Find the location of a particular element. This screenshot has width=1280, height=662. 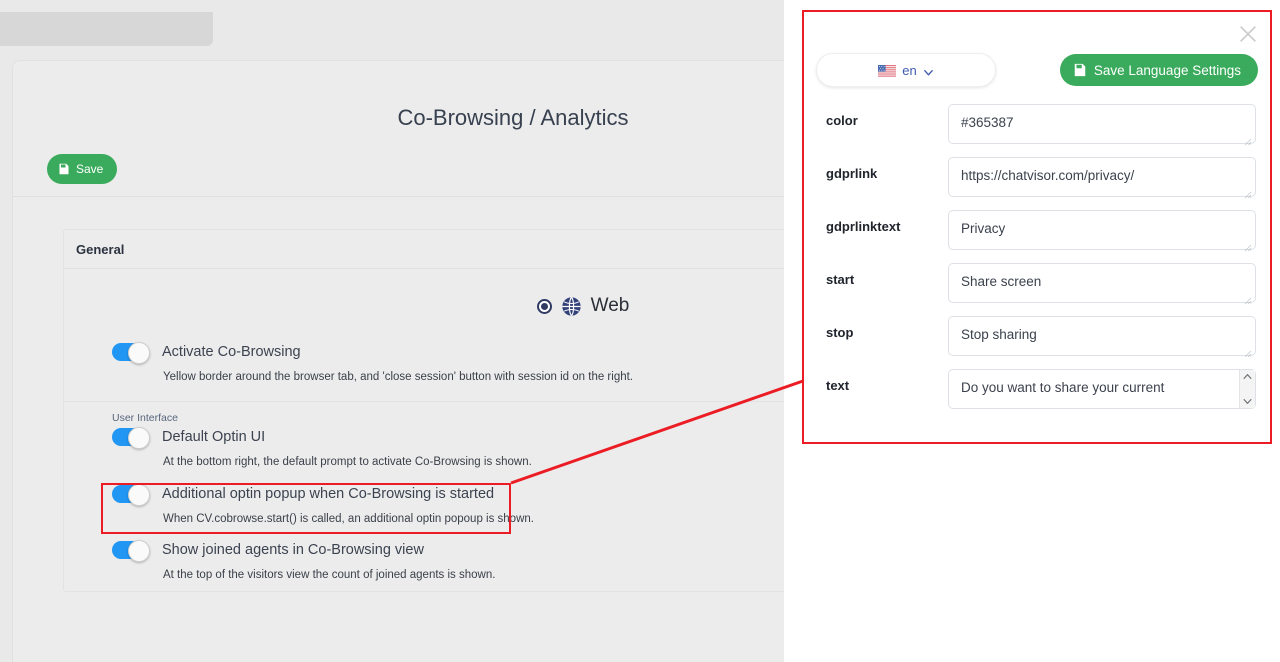

toggle-activate-cobrowsing is located at coordinates (131, 353).